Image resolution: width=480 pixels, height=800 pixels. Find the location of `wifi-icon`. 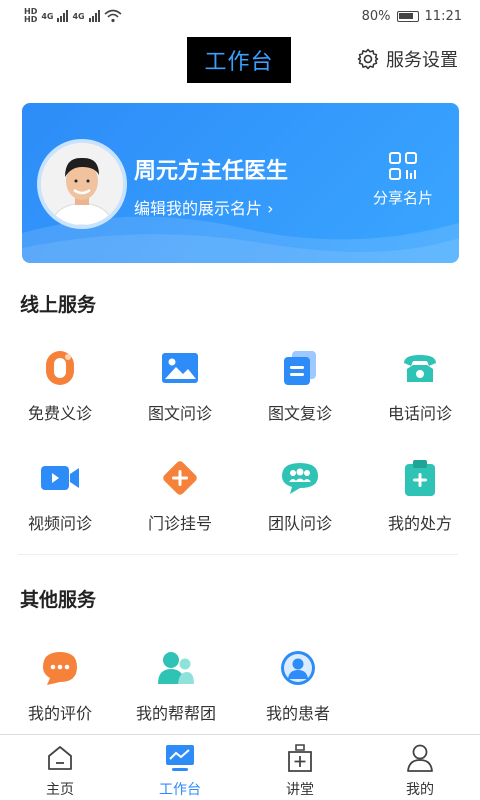

wifi-icon is located at coordinates (113, 16).